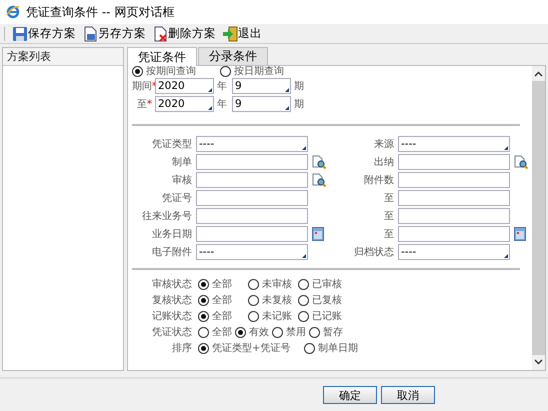 This screenshot has width=548, height=411. What do you see at coordinates (63, 57) in the screenshot?
I see `panel-header: 方案列表` at bounding box center [63, 57].